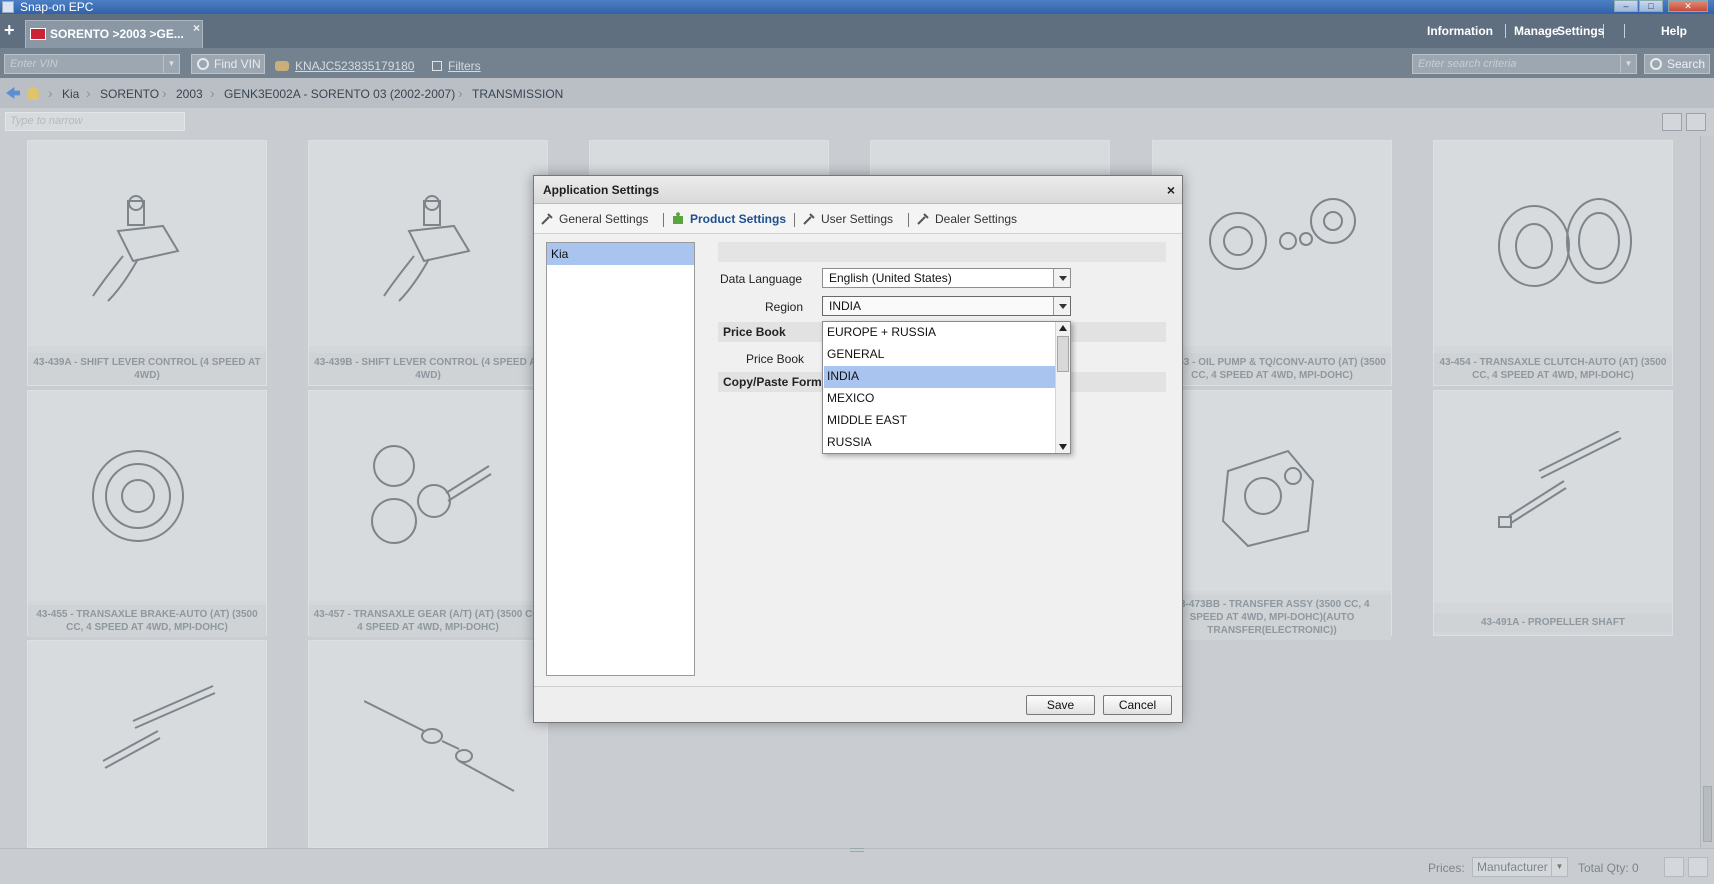 This screenshot has height=884, width=1714. What do you see at coordinates (858, 190) in the screenshot?
I see `dialog-title: Application Settings ×` at bounding box center [858, 190].